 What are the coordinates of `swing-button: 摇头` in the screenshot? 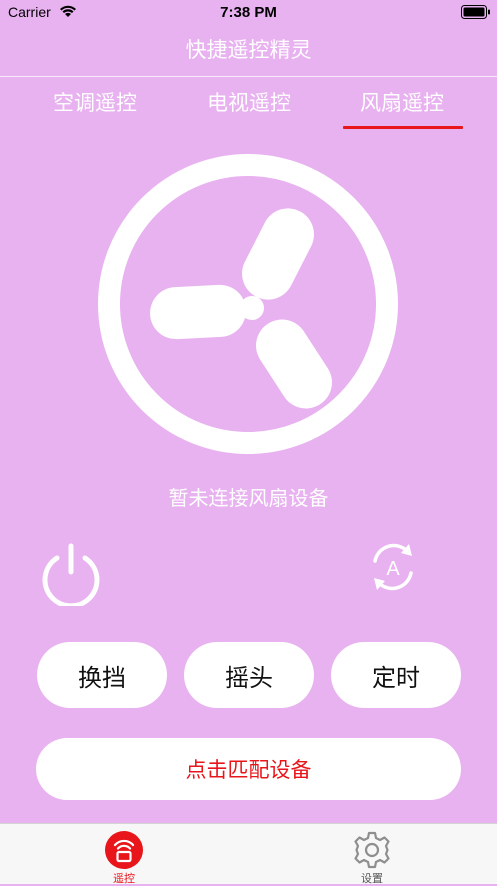 It's located at (249, 675).